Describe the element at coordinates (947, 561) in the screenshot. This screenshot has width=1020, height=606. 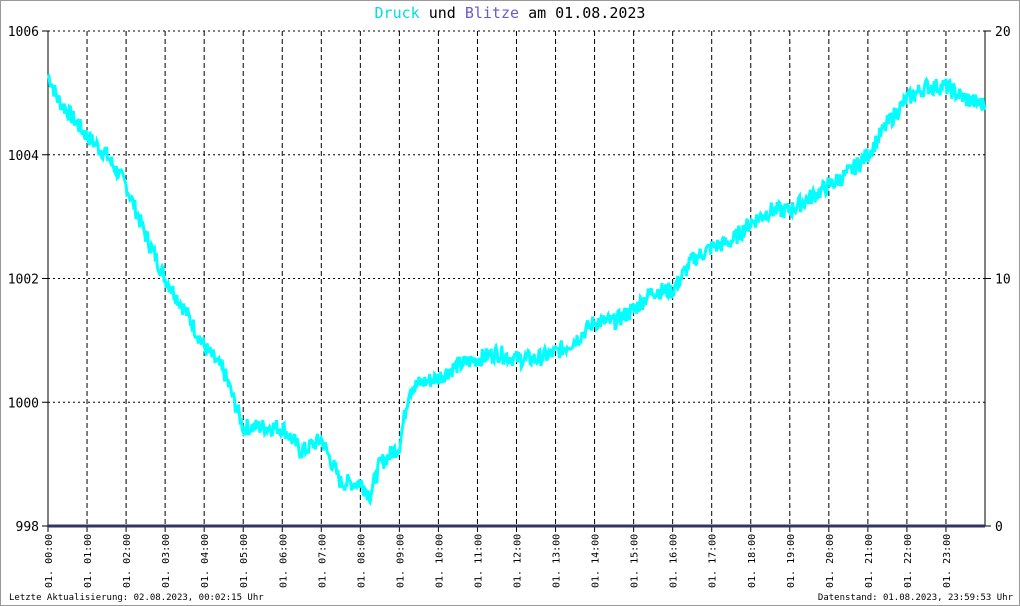
I see `x-tick-label: 01. 23:00` at that location.